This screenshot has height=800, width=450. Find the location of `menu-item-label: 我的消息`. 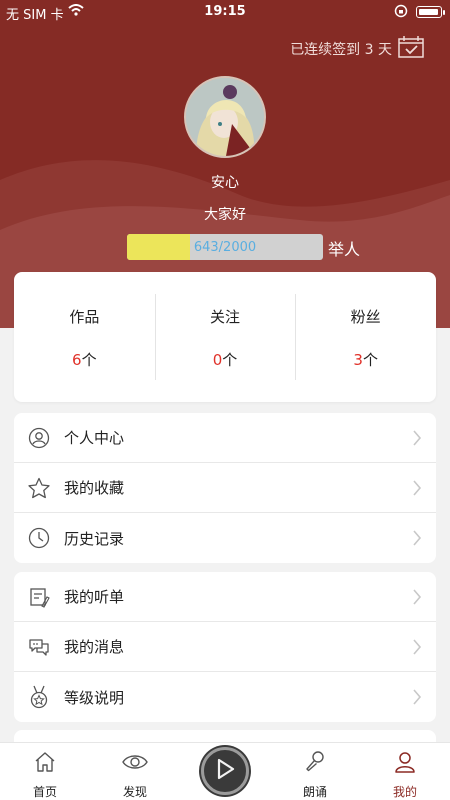

menu-item-label: 我的消息 is located at coordinates (94, 647).